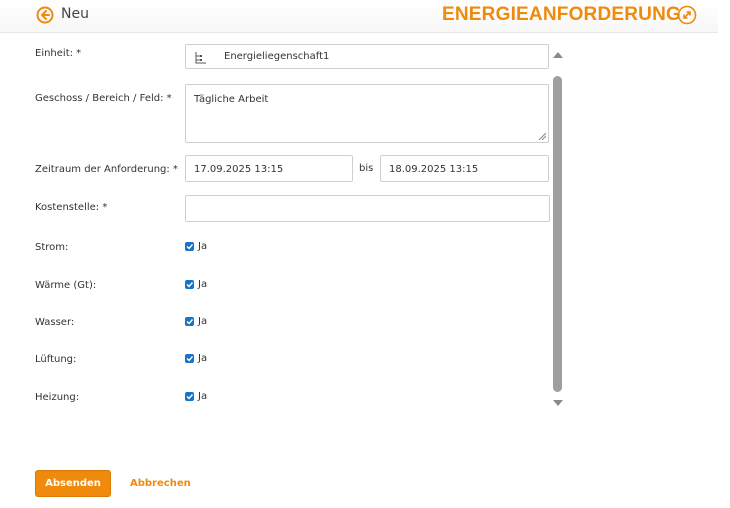 Image resolution: width=730 pixels, height=508 pixels. What do you see at coordinates (103, 98) in the screenshot?
I see `geschoss-label: Geschoss / Bereich / Feld: *` at bounding box center [103, 98].